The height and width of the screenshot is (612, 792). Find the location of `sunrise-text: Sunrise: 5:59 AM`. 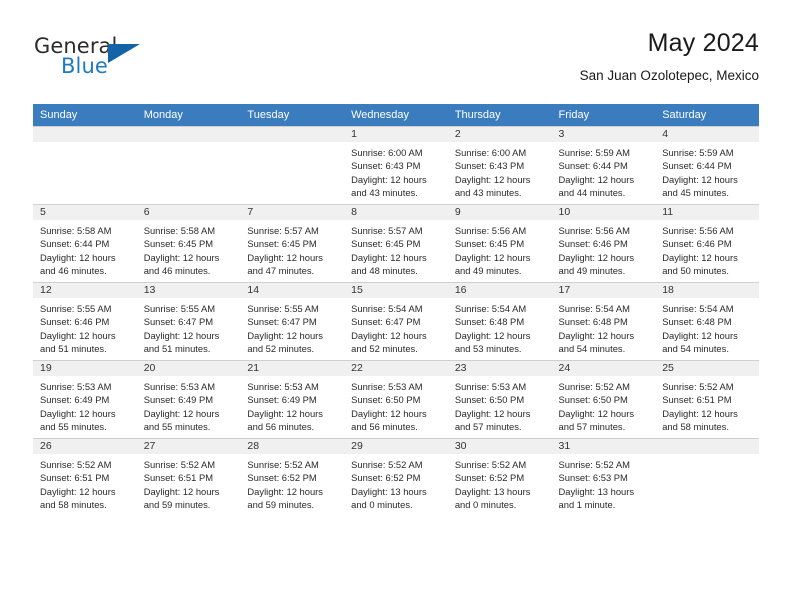

sunrise-text: Sunrise: 5:59 AM is located at coordinates (698, 152).